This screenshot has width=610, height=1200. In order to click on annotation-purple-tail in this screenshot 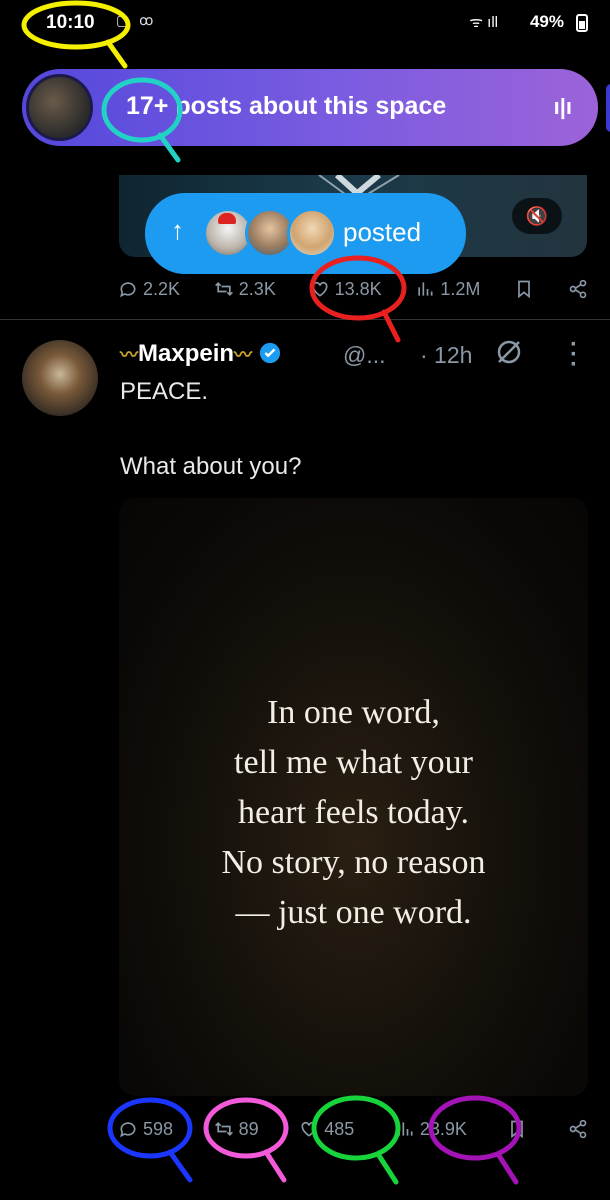, I will do `click(507, 1168)`.